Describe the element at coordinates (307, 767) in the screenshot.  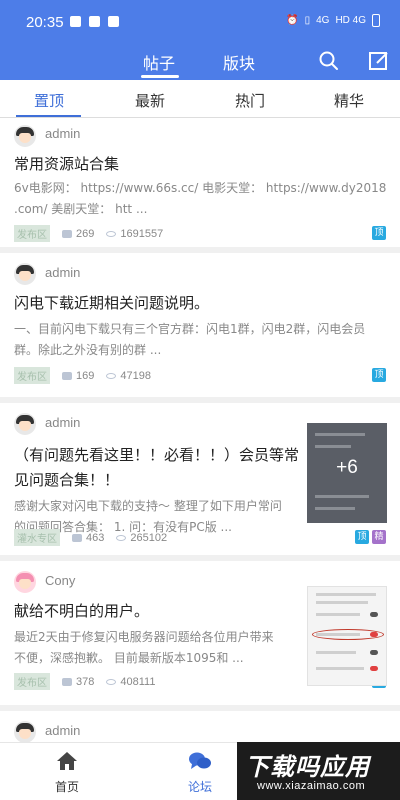
I see `watermark-title: 下载吗应用` at that location.